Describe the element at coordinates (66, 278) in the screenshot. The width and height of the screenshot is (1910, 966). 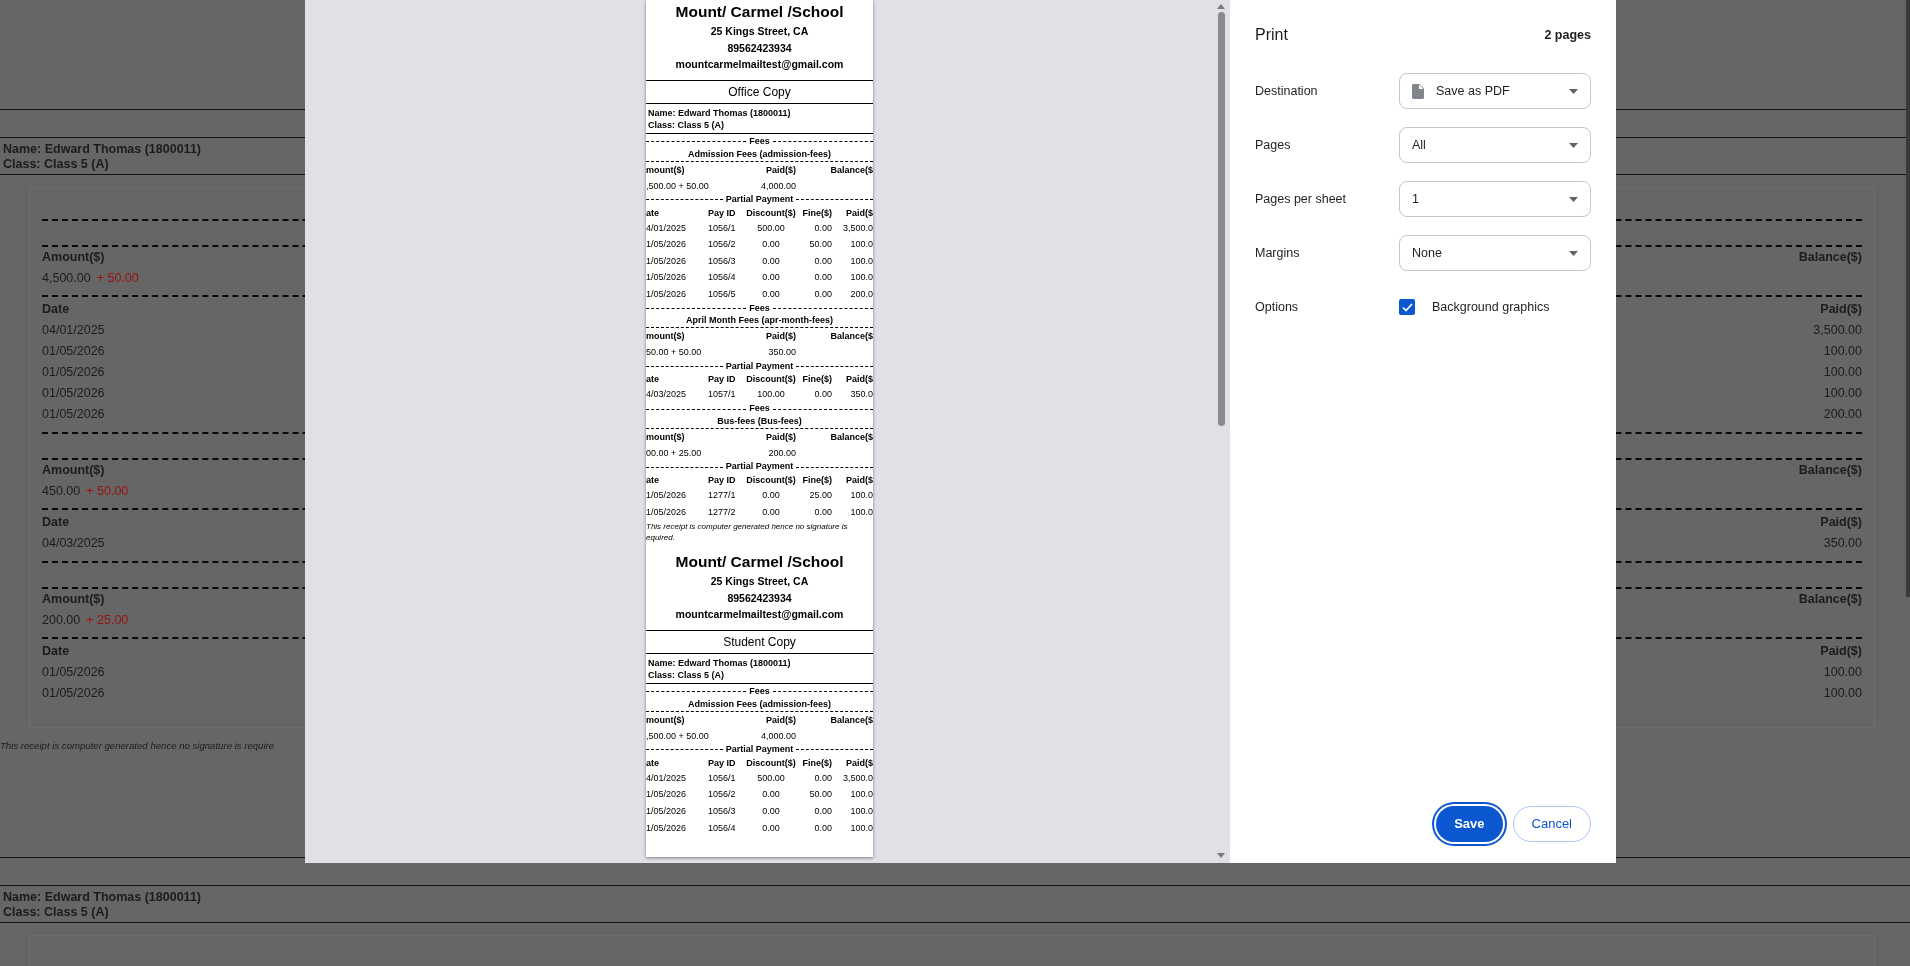
I see `amount-value: 4,500.00` at that location.